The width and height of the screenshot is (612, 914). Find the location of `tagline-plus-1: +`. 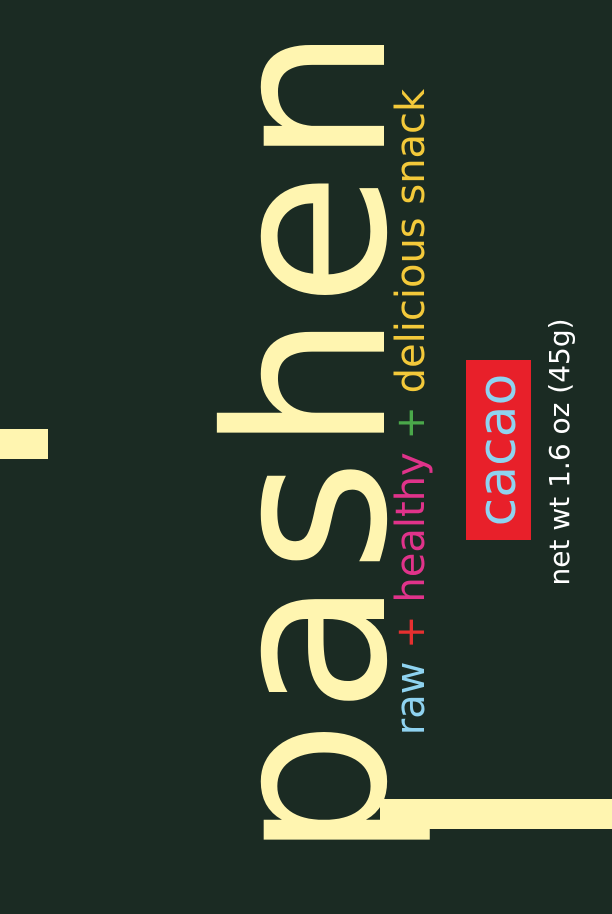

tagline-plus-1: + is located at coordinates (411, 632).